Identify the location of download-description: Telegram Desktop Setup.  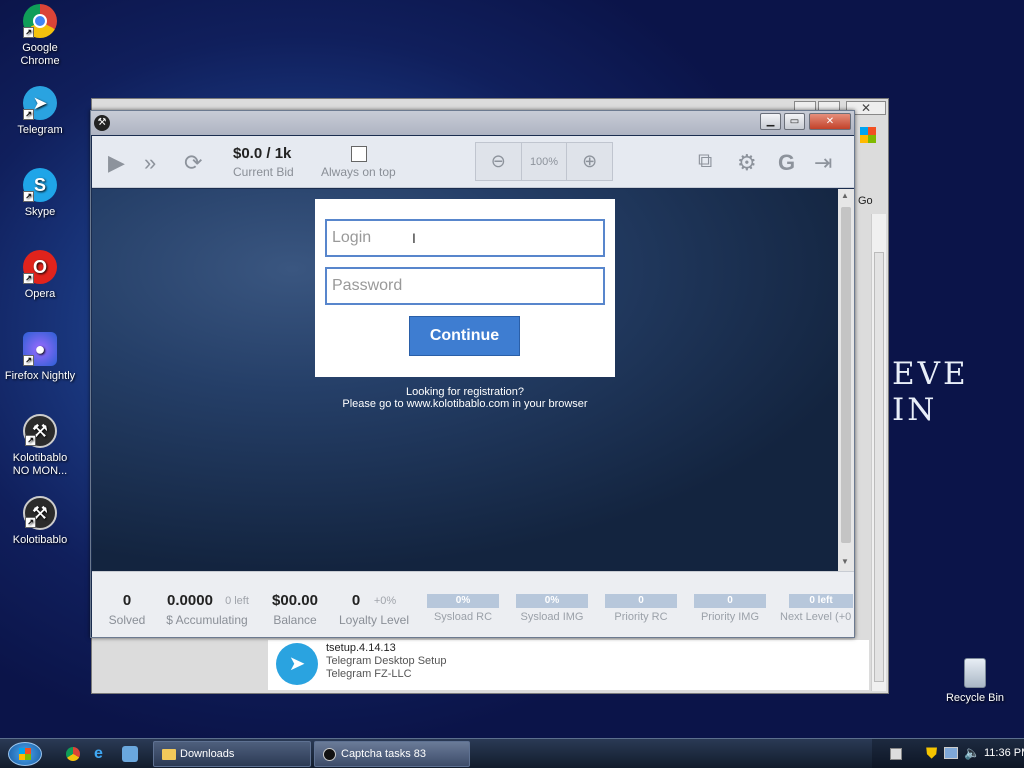
(386, 661).